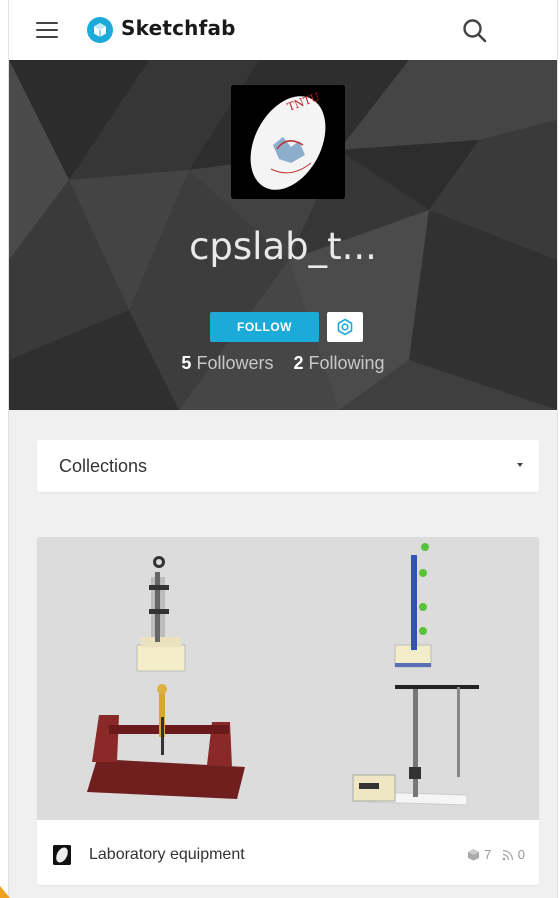 The height and width of the screenshot is (898, 560). I want to click on models-count: 7, so click(488, 855).